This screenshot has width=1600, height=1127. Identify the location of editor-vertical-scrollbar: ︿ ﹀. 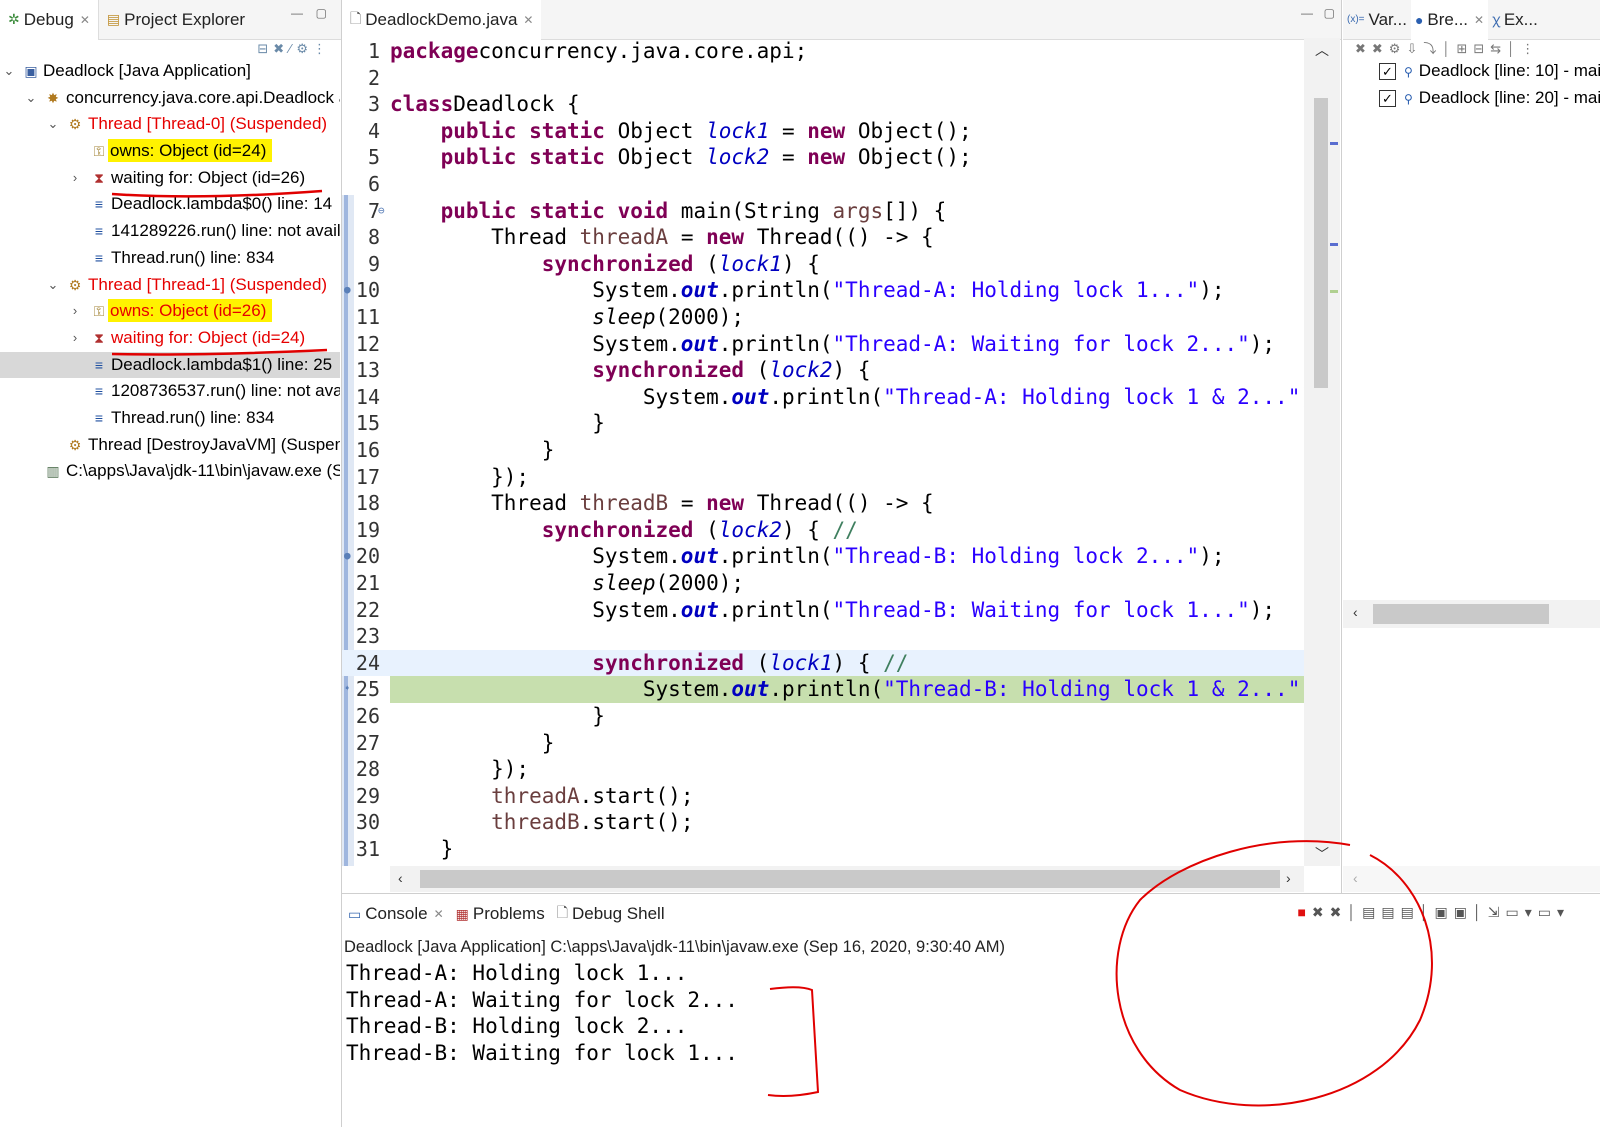
(1322, 452).